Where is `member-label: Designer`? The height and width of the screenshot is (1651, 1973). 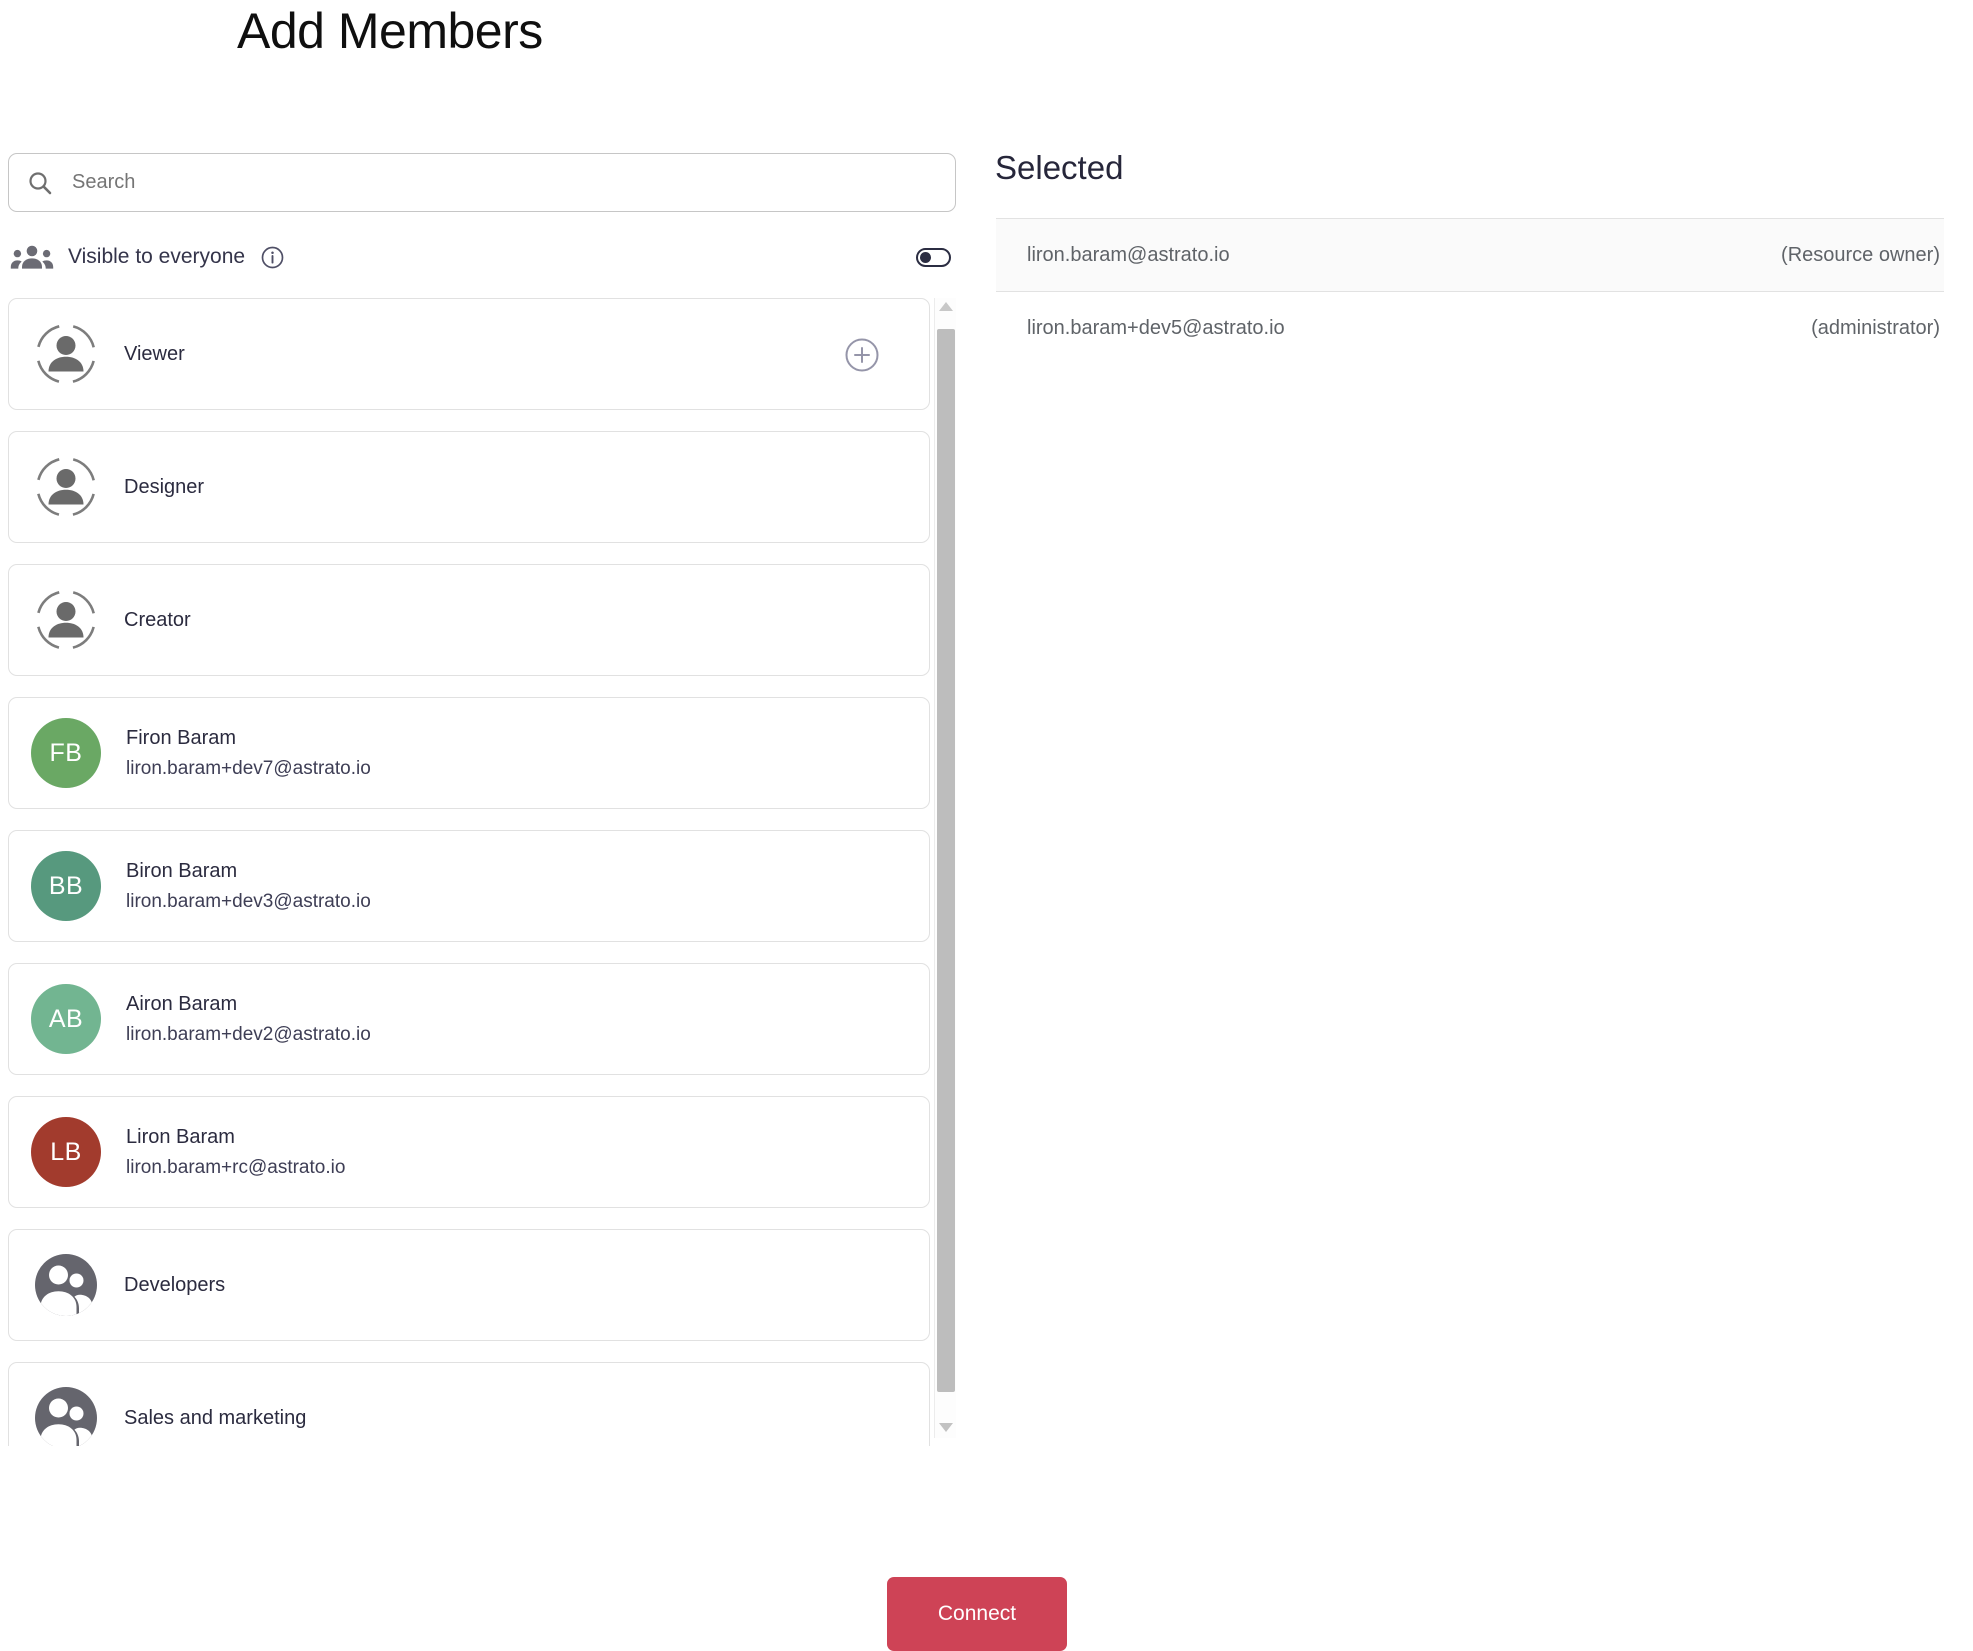 member-label: Designer is located at coordinates (164, 486).